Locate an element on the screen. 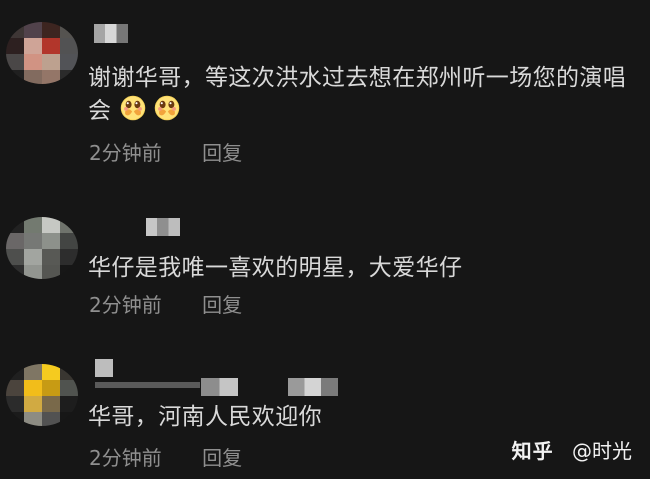  comment-text: 华仔是我唯一喜欢的明星，大爱华仔 is located at coordinates (275, 268).